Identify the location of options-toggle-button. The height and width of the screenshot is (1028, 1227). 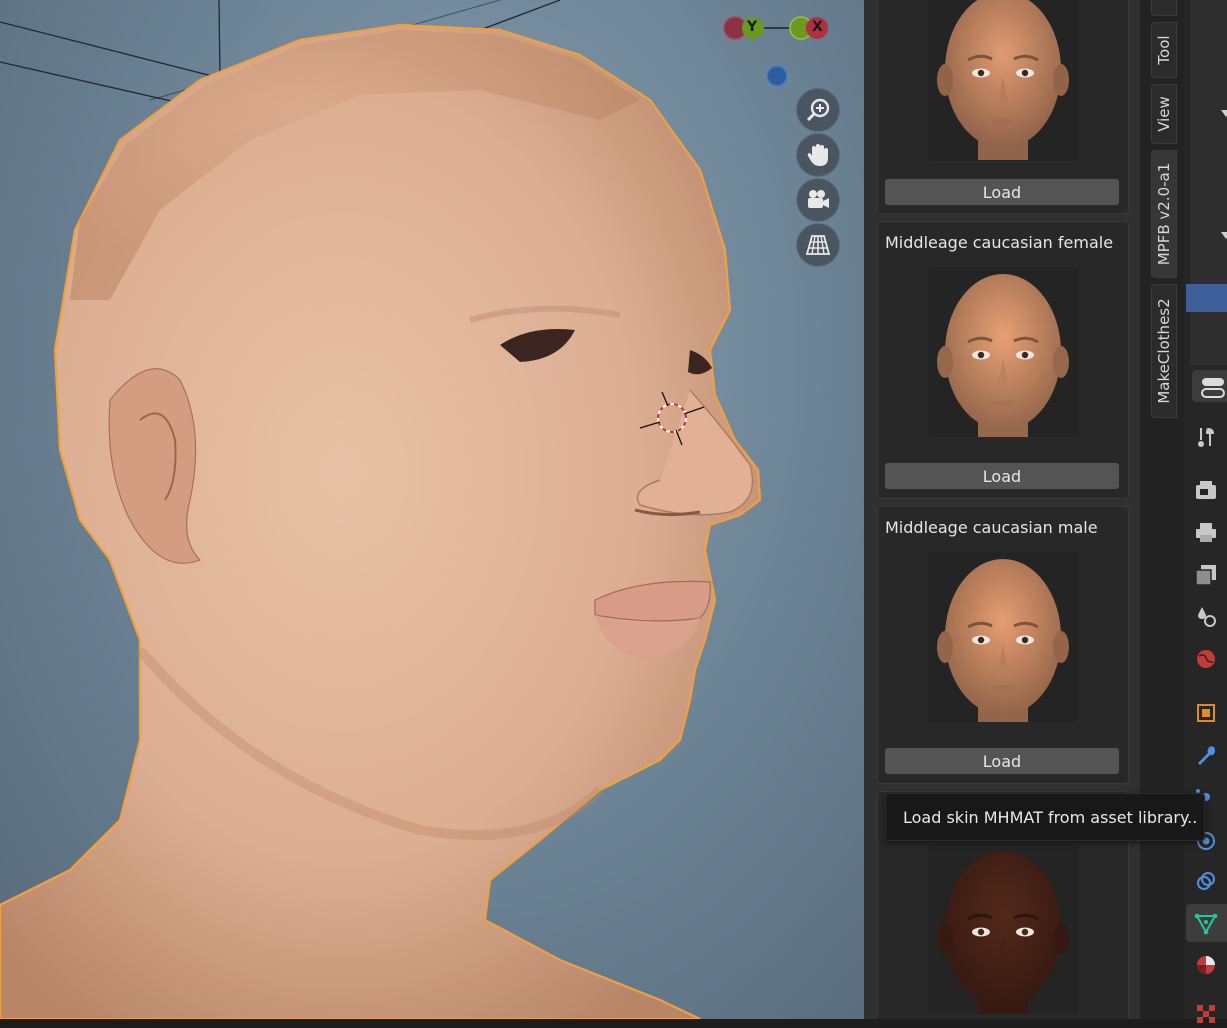
(1209, 386).